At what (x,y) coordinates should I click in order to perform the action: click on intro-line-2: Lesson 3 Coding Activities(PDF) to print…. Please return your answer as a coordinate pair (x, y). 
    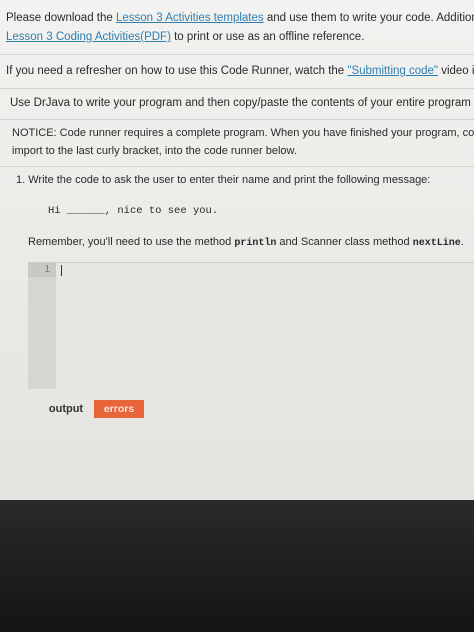
    Looking at the image, I should click on (185, 37).